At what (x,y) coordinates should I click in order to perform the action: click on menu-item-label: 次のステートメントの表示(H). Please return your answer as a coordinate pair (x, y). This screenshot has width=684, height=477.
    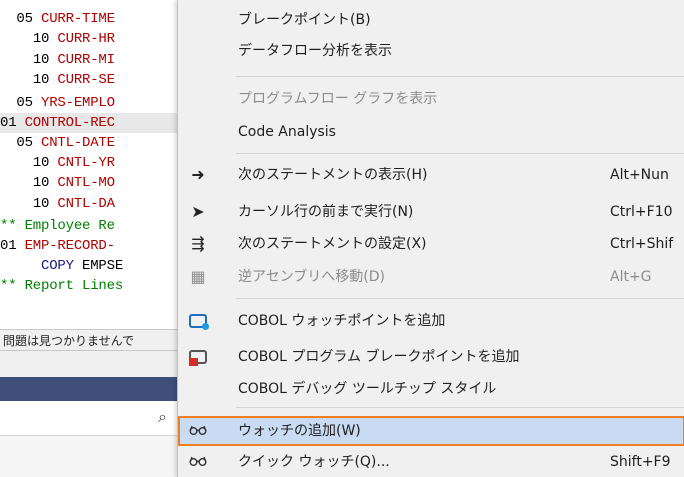
    Looking at the image, I should click on (333, 175).